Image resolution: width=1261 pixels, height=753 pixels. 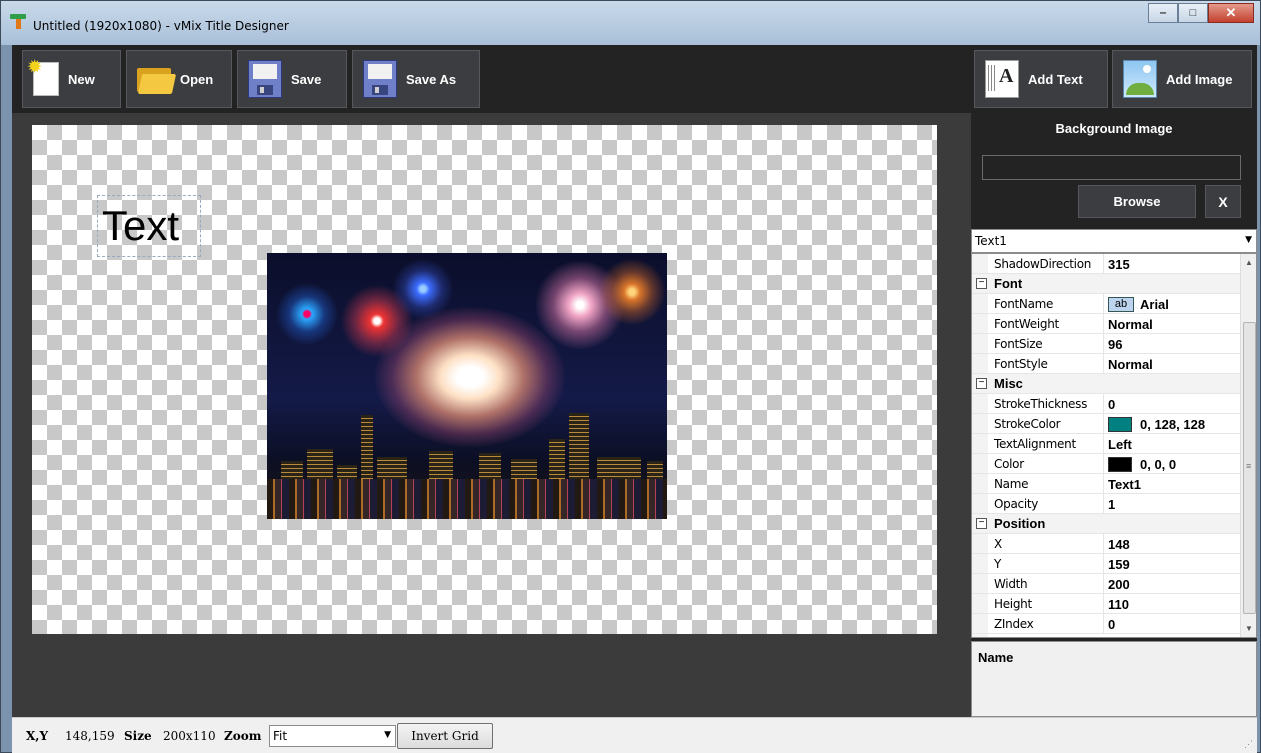 What do you see at coordinates (1115, 344) in the screenshot?
I see `property-value: 96` at bounding box center [1115, 344].